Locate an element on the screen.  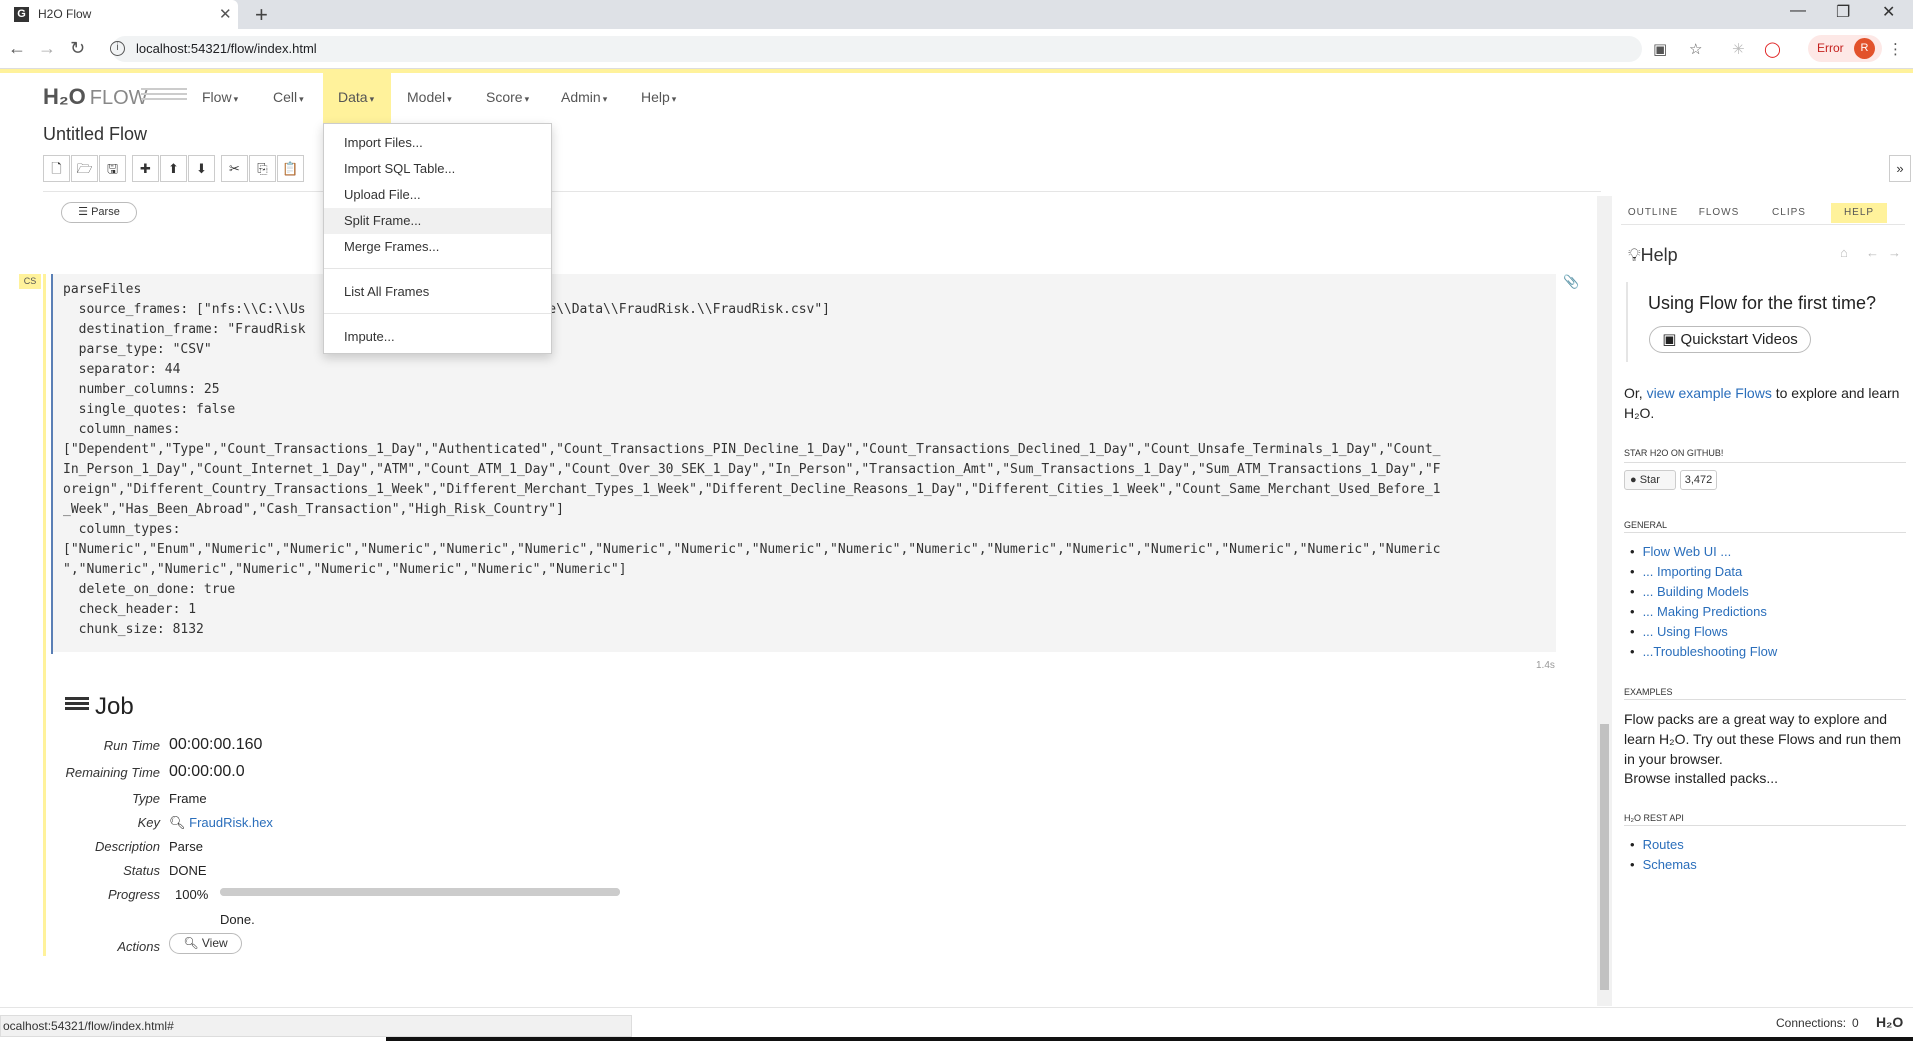
url-field: i localhost:54321/flow/index.html is located at coordinates (876, 49).